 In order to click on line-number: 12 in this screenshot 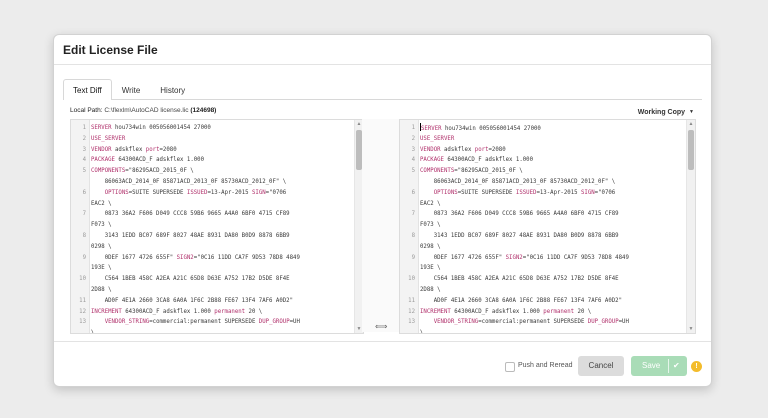, I will do `click(411, 311)`.